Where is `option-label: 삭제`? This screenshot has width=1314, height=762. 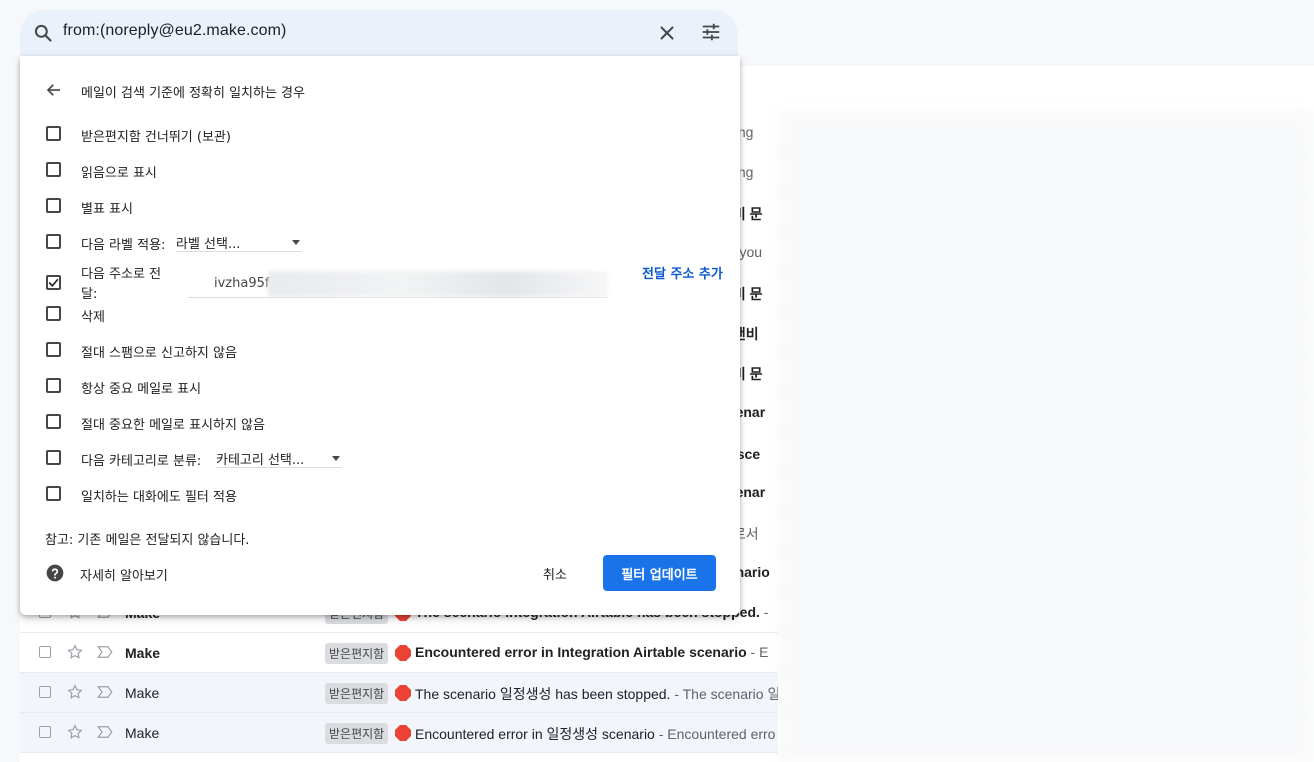 option-label: 삭제 is located at coordinates (93, 317).